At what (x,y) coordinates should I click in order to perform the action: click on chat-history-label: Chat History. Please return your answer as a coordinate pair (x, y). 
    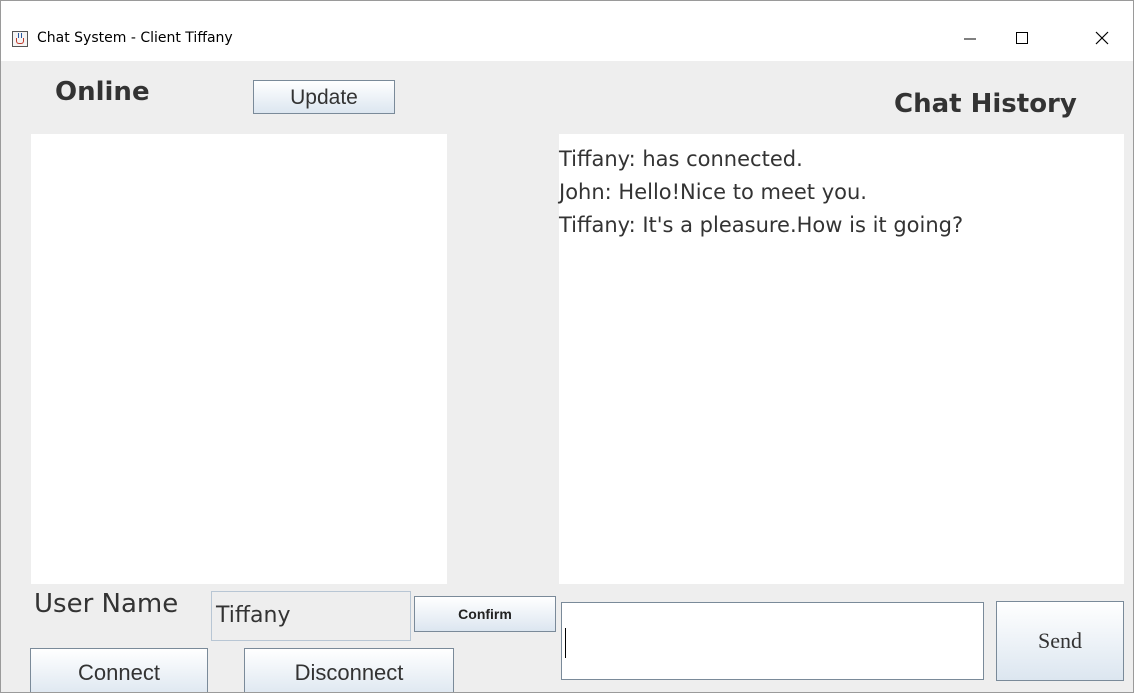
    Looking at the image, I should click on (985, 104).